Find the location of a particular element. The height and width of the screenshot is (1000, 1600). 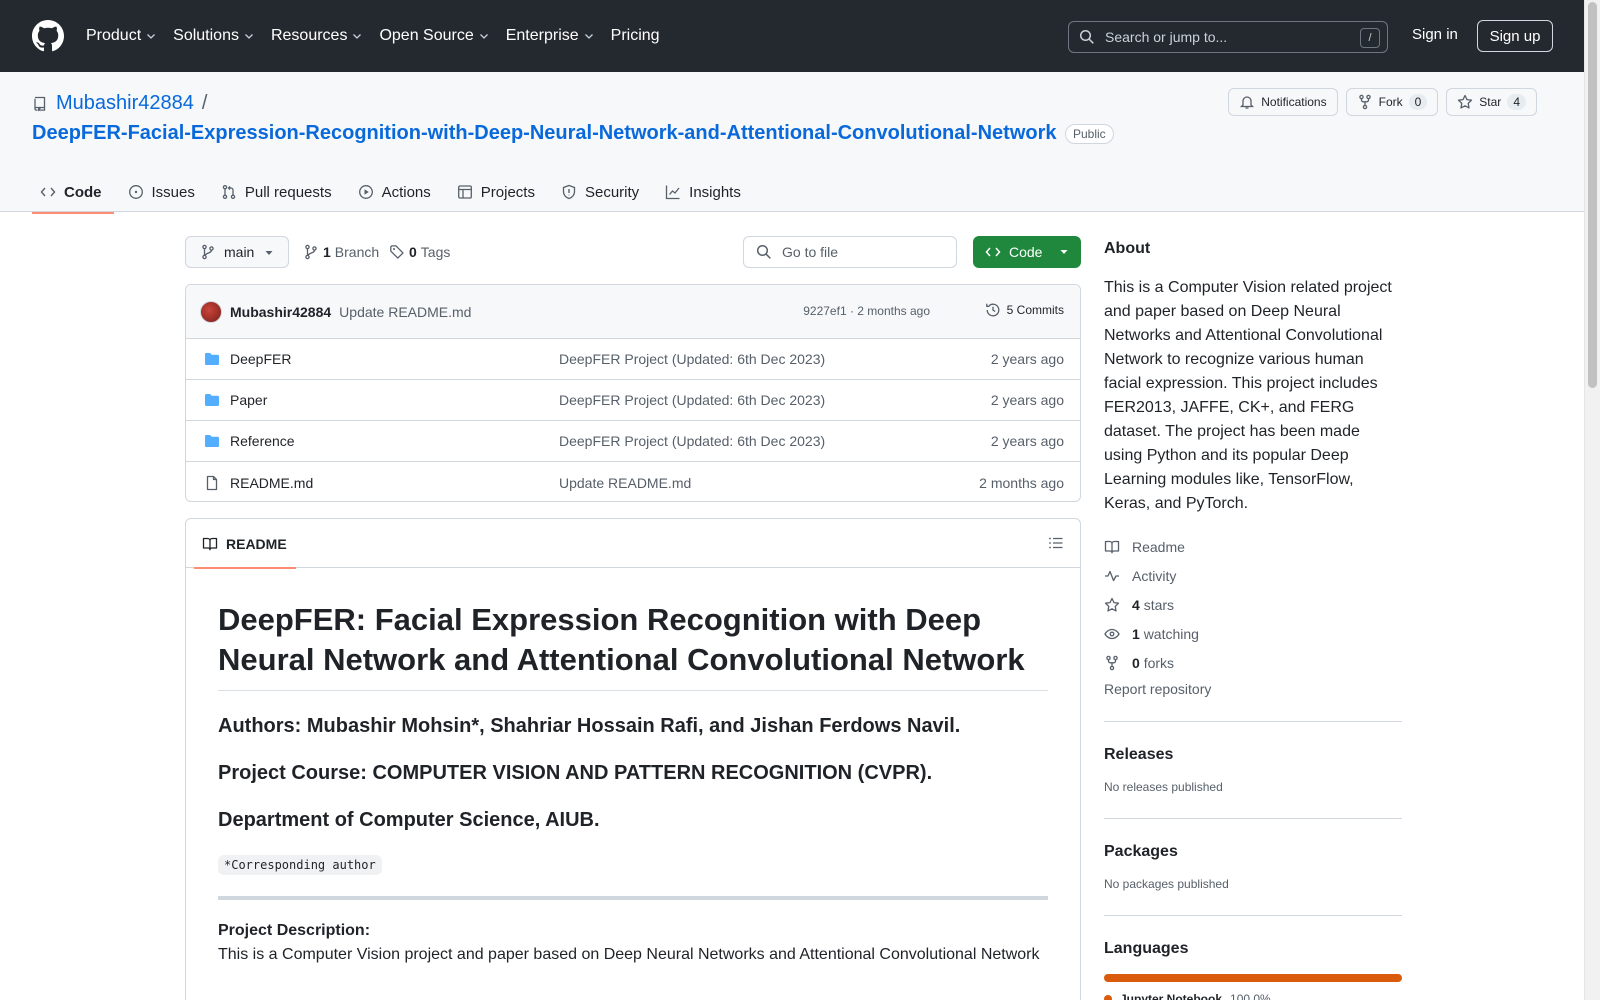

sign-up-button: Sign up is located at coordinates (1515, 36).